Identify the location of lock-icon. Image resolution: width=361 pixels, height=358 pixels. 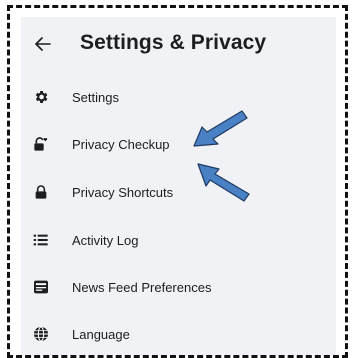
(41, 192).